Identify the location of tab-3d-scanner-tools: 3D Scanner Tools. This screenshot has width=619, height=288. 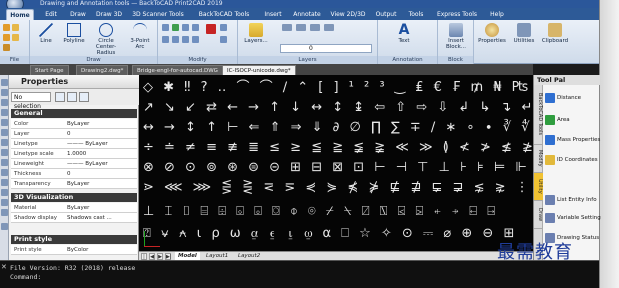
(158, 14).